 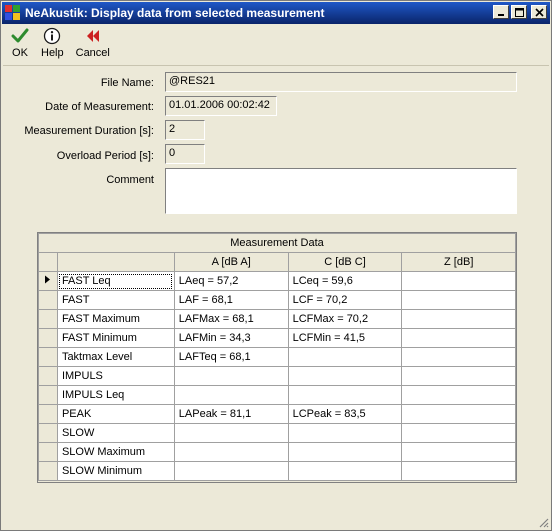 I want to click on table-row: PEAK LAPeak = 81,1 LCPeak = 83,5, so click(x=277, y=414).